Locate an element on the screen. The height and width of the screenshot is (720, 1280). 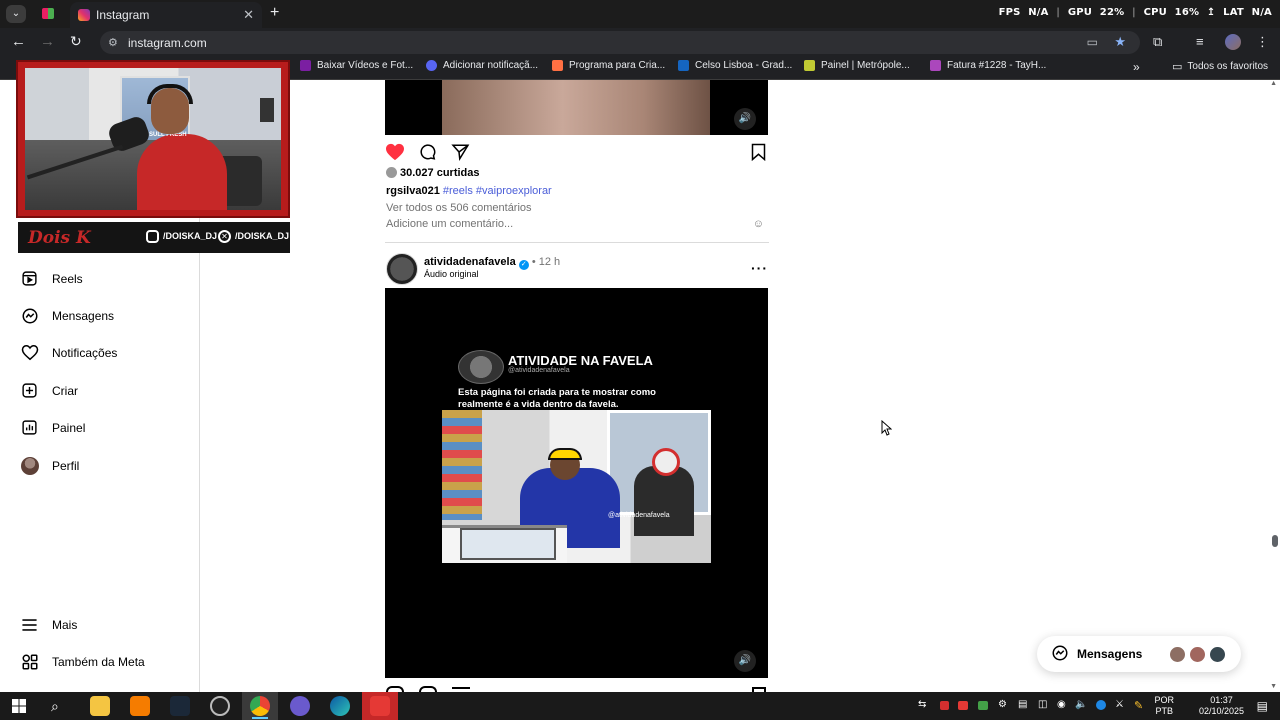
more-options-icon: ··· is located at coordinates (759, 268).